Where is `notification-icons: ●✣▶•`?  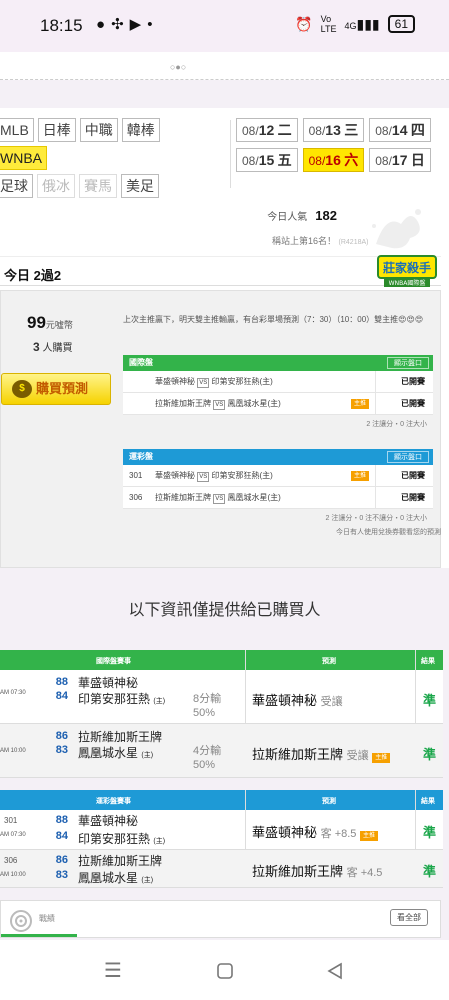 notification-icons: ●✣▶• is located at coordinates (127, 24).